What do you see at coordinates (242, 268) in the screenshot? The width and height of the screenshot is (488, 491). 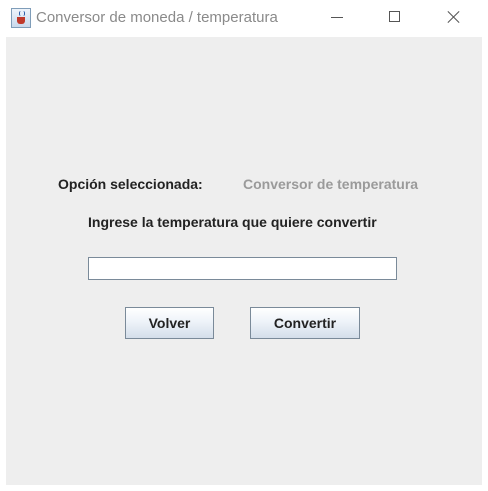 I see `temperature-input` at bounding box center [242, 268].